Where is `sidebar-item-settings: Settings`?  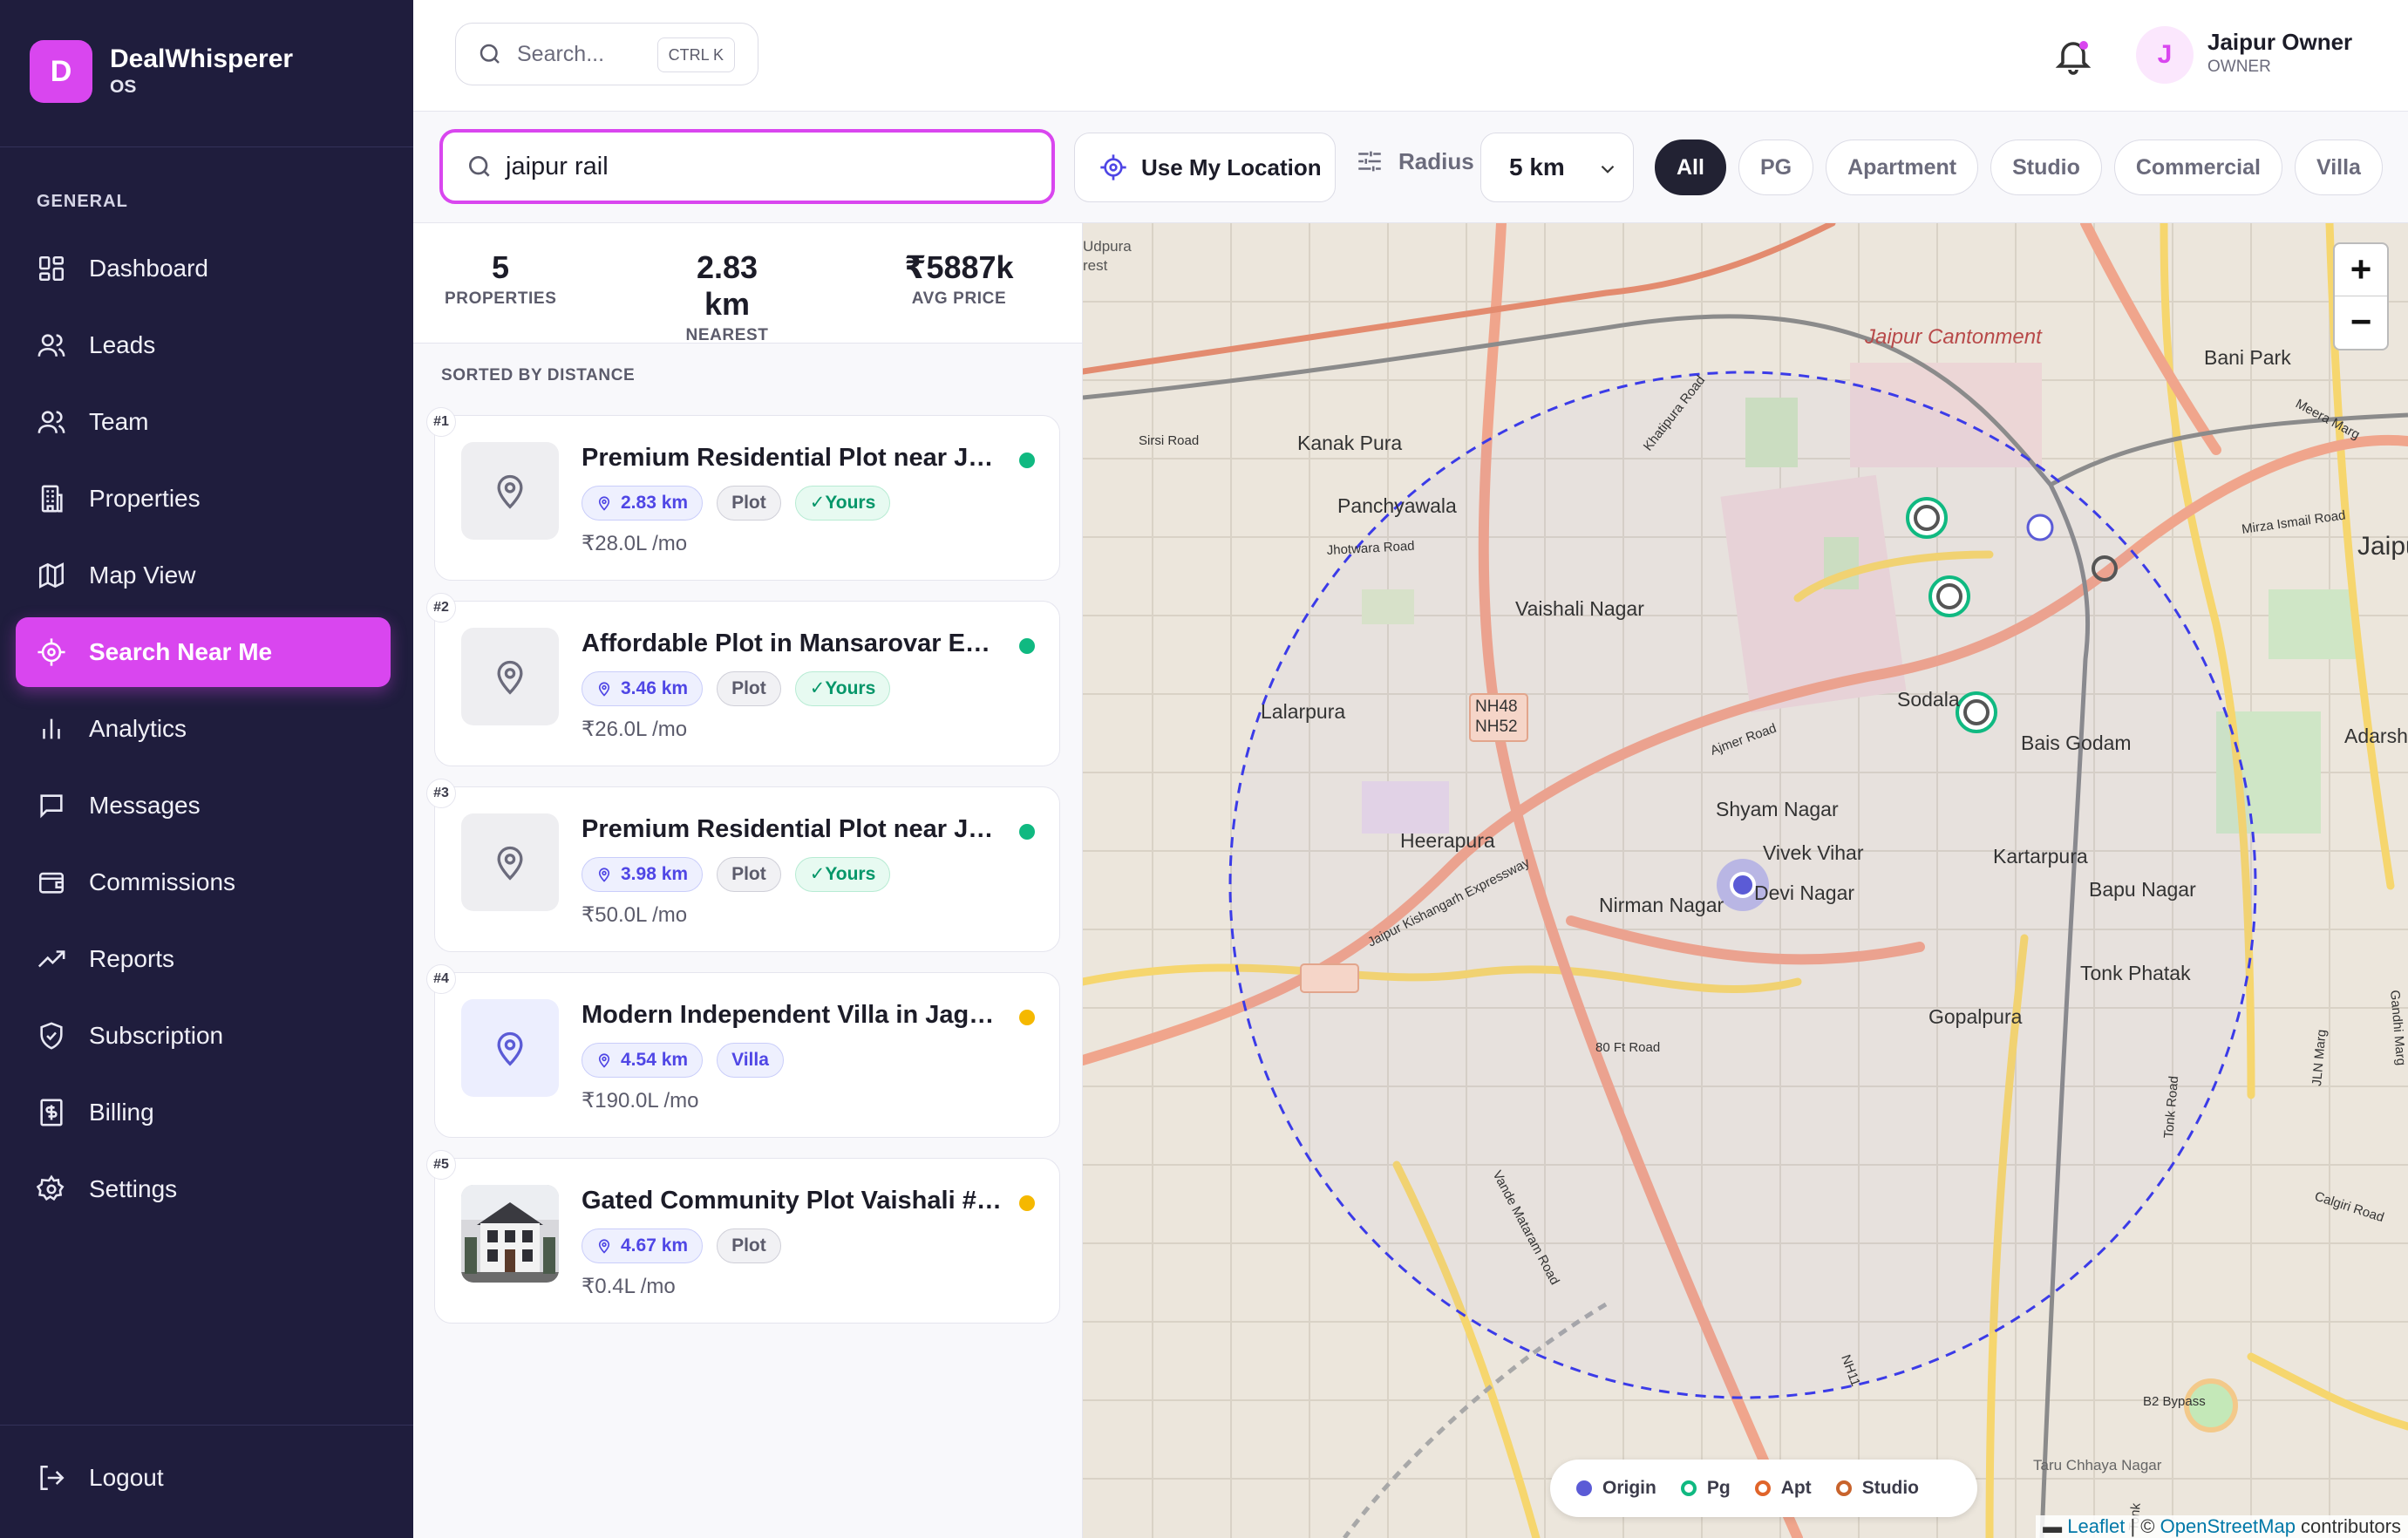 sidebar-item-settings: Settings is located at coordinates (203, 1189).